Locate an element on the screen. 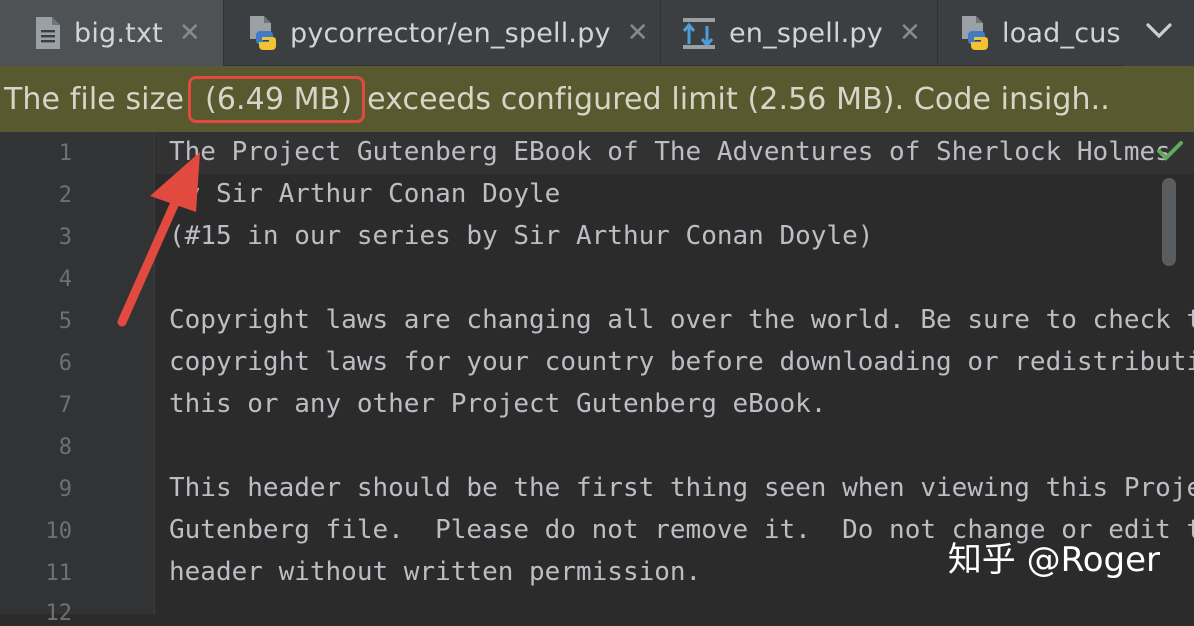 Image resolution: width=1194 pixels, height=626 pixels. tab-overflow-button is located at coordinates (1159, 33).